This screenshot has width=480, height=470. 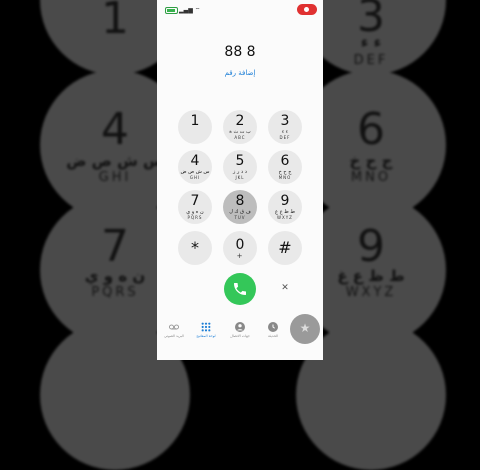 I want to click on key-star: *, so click(x=195, y=248).